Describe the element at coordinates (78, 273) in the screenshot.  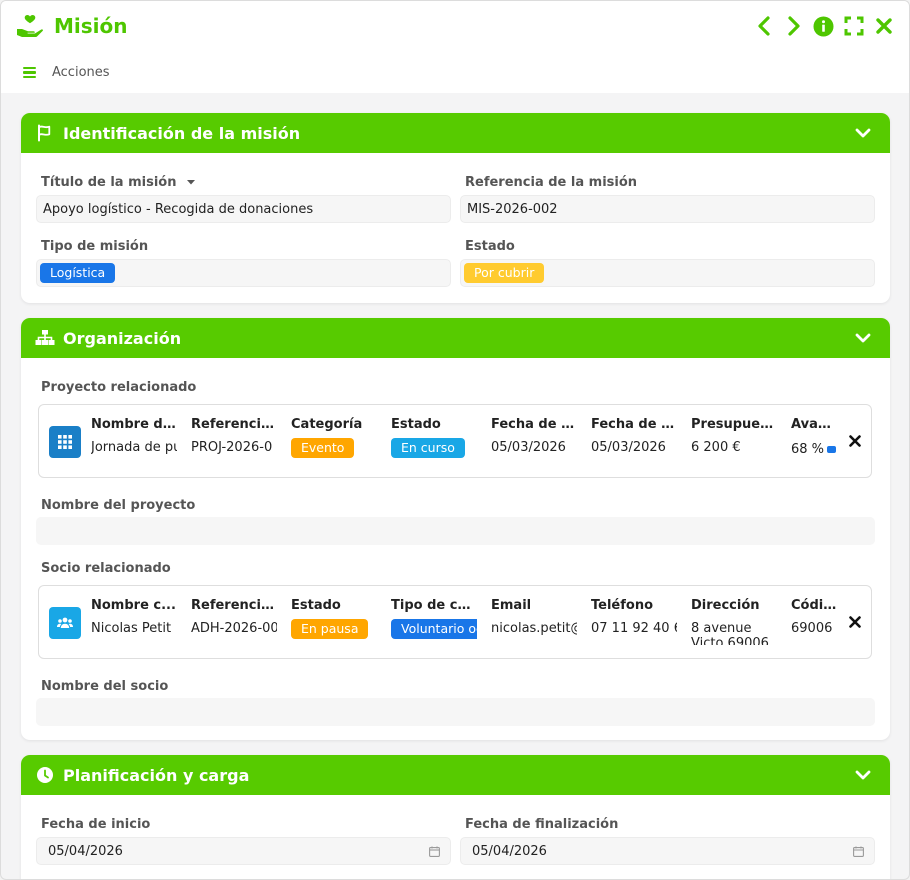
I see `mission-type-badge: Logística` at that location.